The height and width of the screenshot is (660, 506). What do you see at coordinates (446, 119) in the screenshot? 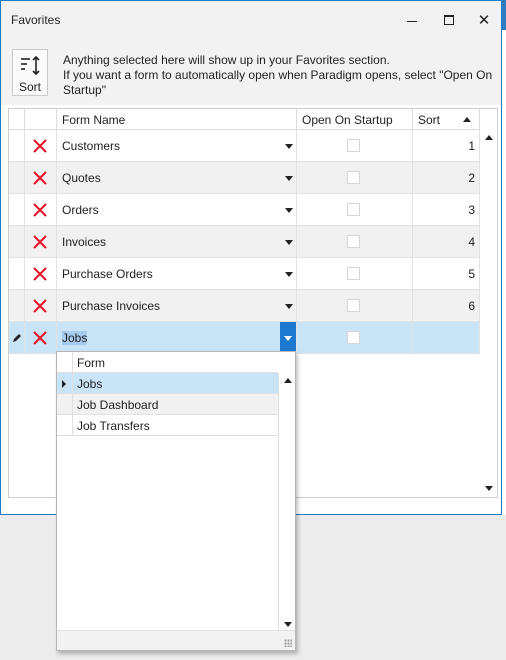
I see `column-header-sort: Sort` at bounding box center [446, 119].